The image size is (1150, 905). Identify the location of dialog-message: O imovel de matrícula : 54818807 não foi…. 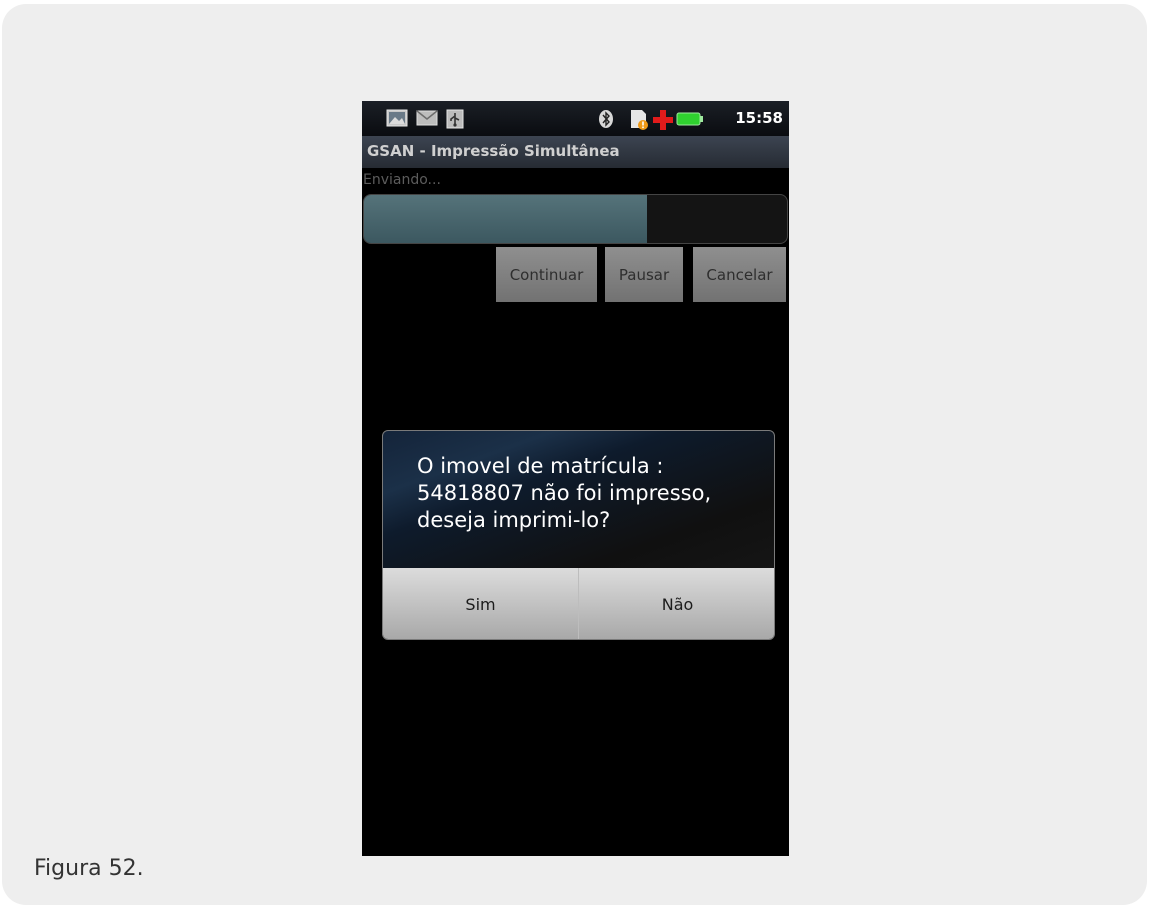
(564, 493).